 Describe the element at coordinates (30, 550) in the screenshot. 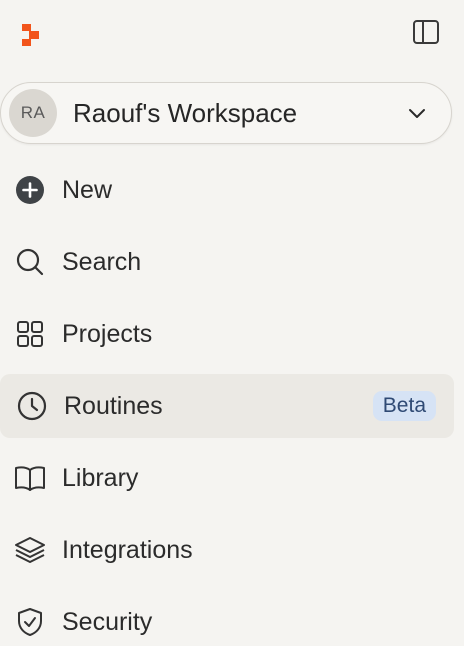

I see `layers-icon` at that location.